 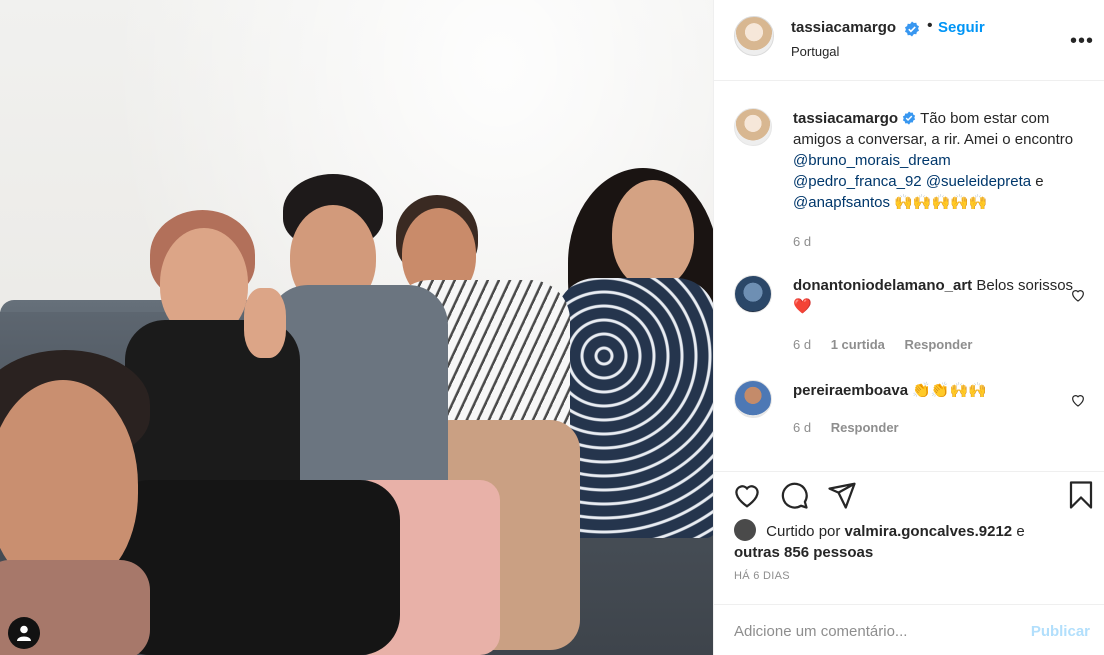 What do you see at coordinates (1025, 285) in the screenshot?
I see `comment-body: Belos sorissos` at bounding box center [1025, 285].